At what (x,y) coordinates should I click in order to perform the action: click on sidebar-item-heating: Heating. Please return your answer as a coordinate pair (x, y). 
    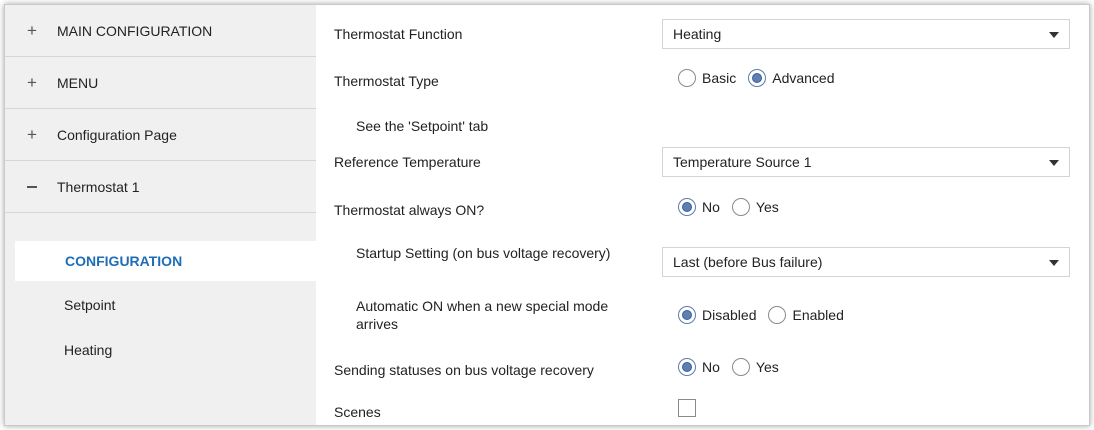
    Looking at the image, I should click on (160, 350).